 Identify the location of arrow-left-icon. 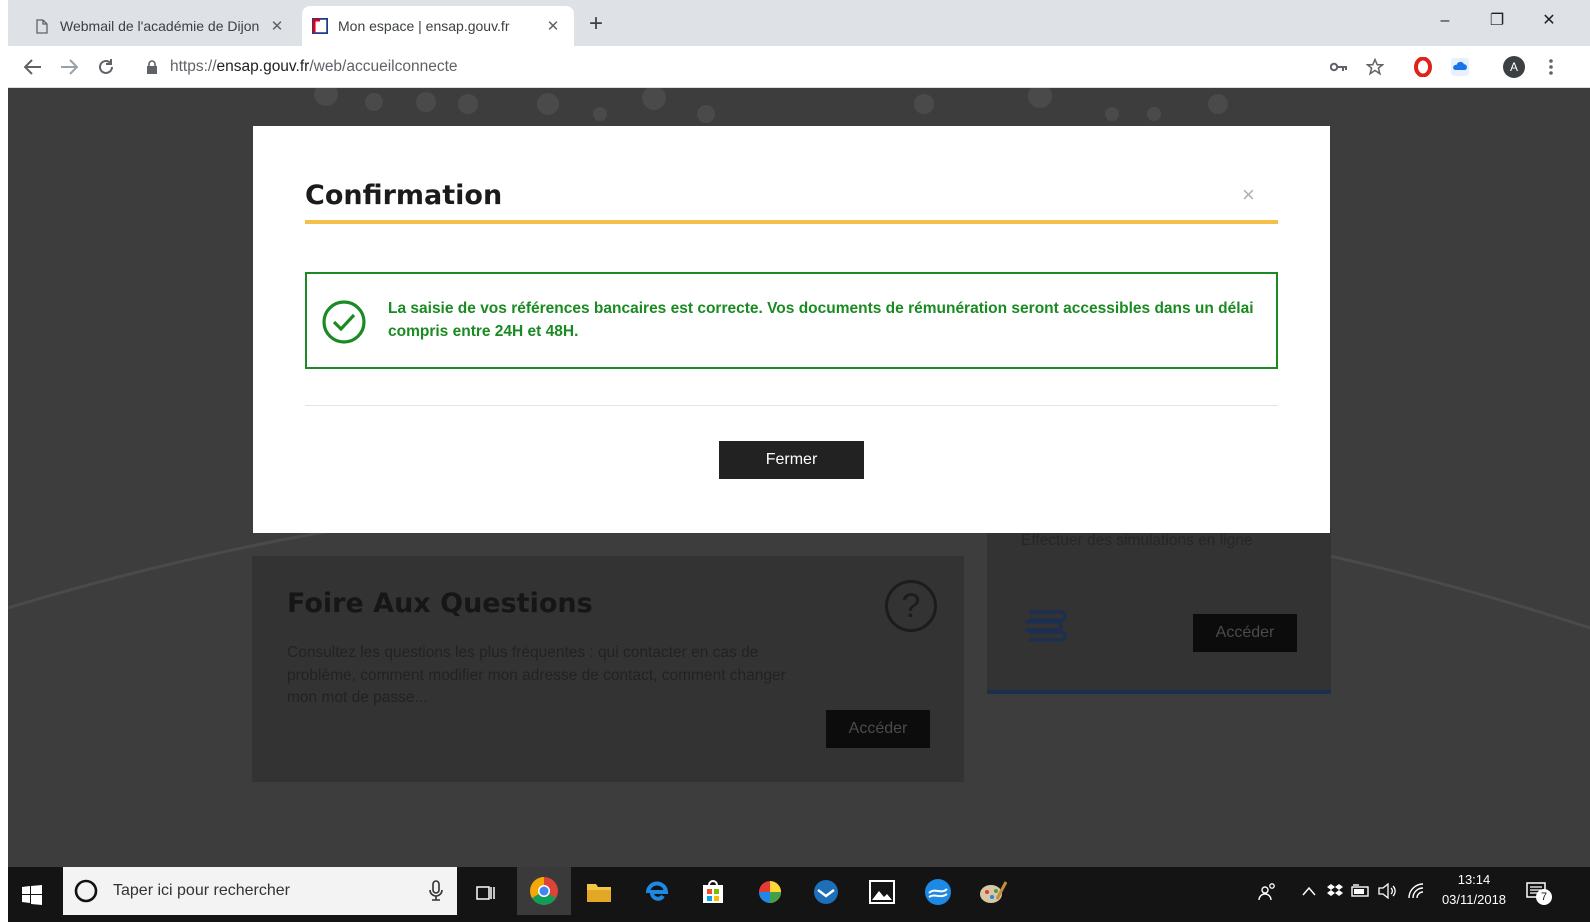
(32, 67).